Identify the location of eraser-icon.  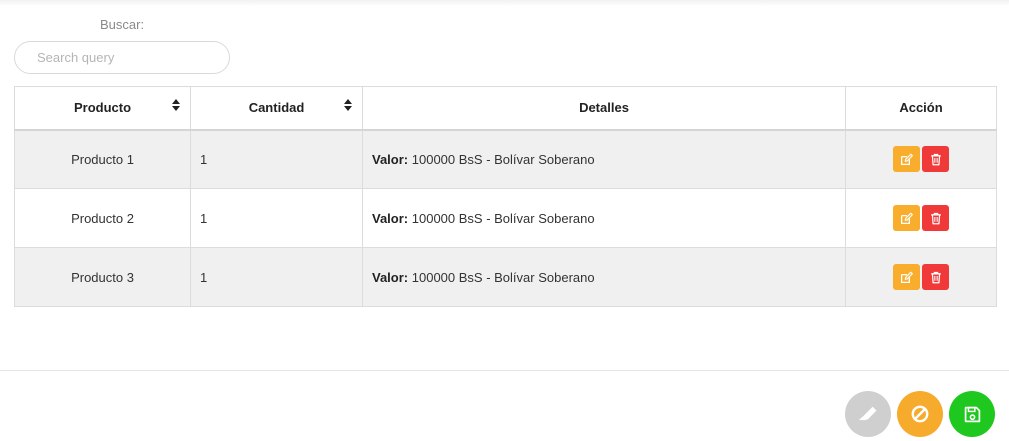
(868, 413).